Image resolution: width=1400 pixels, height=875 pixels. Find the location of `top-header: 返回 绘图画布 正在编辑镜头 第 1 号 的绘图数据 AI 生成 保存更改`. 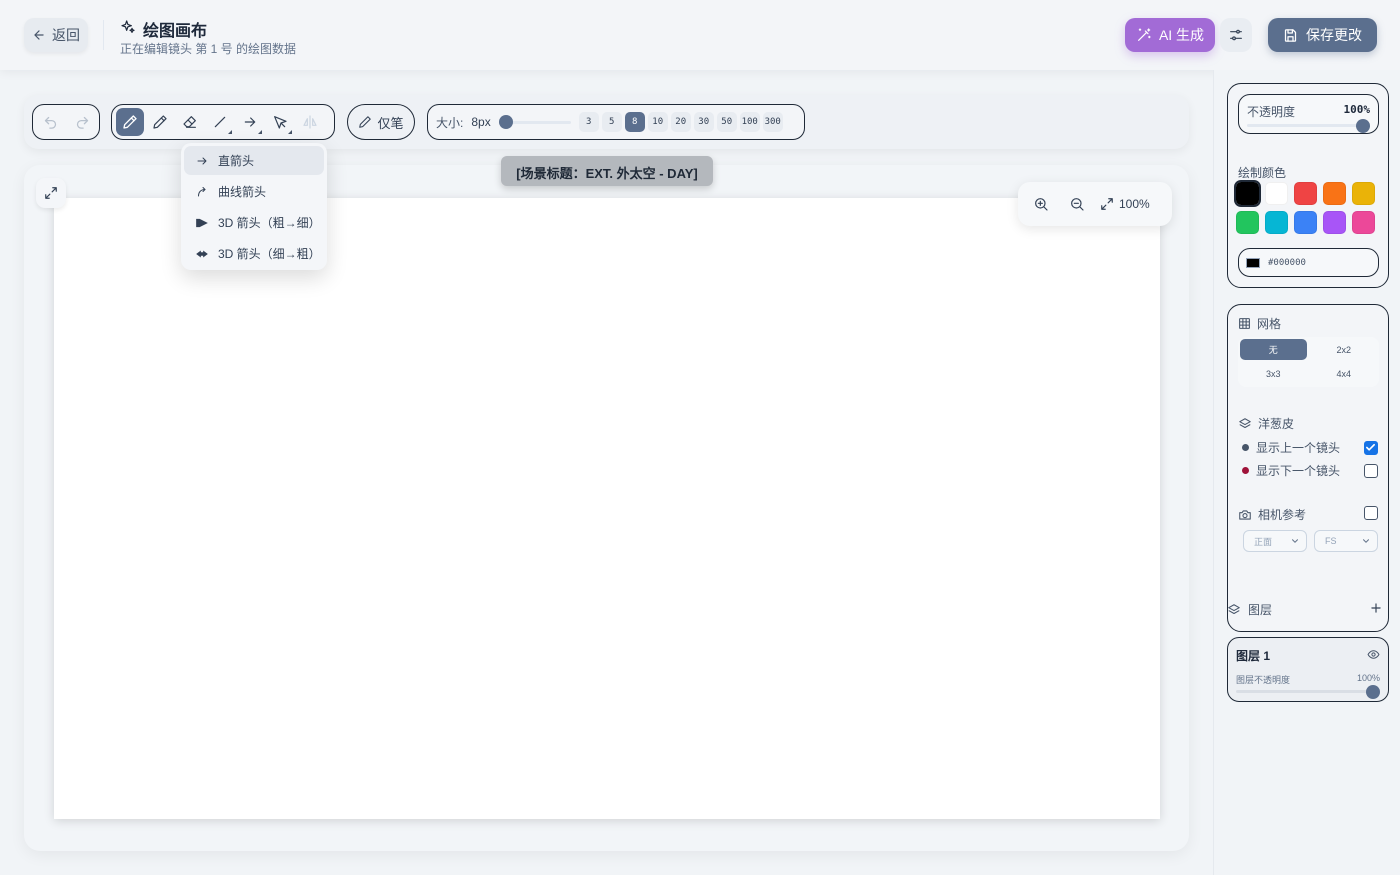

top-header: 返回 绘图画布 正在编辑镜头 第 1 号 的绘图数据 AI 生成 保存更改 is located at coordinates (700, 35).